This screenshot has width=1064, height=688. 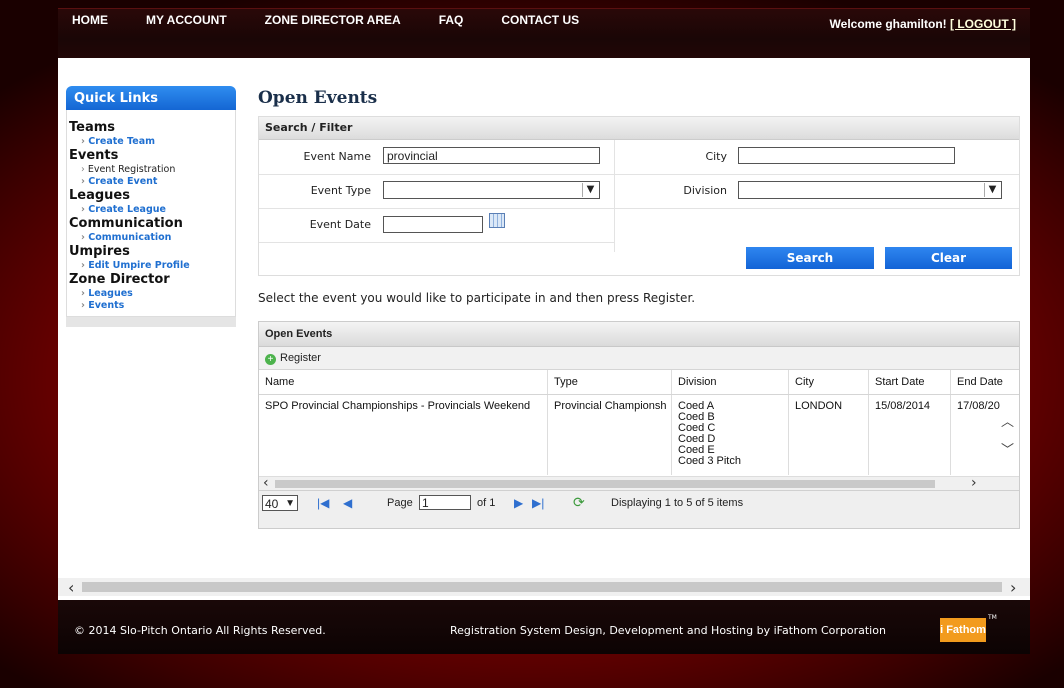 What do you see at coordinates (99, 251) in the screenshot?
I see `ql-heading-umpires: Umpires` at bounding box center [99, 251].